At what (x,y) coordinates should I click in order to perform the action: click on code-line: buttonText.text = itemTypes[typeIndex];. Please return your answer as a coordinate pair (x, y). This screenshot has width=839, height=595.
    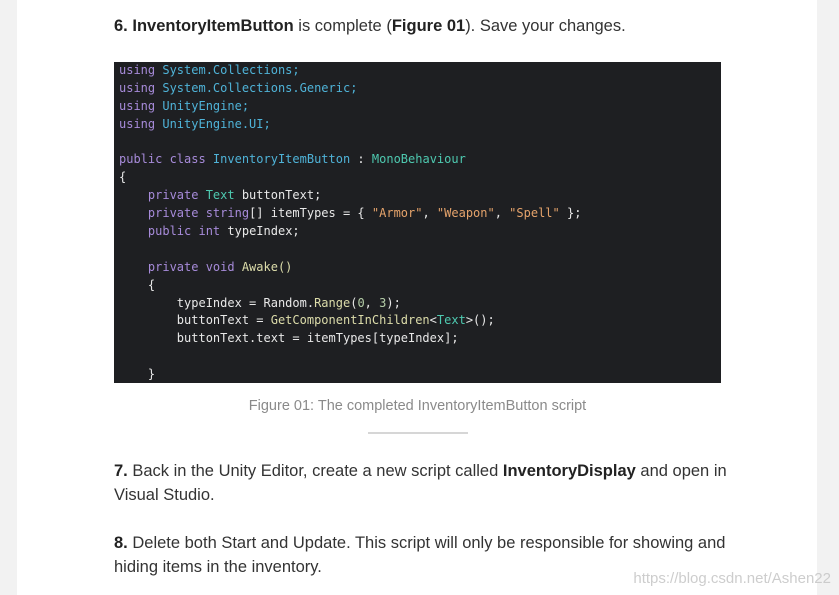
    Looking at the image, I should click on (420, 339).